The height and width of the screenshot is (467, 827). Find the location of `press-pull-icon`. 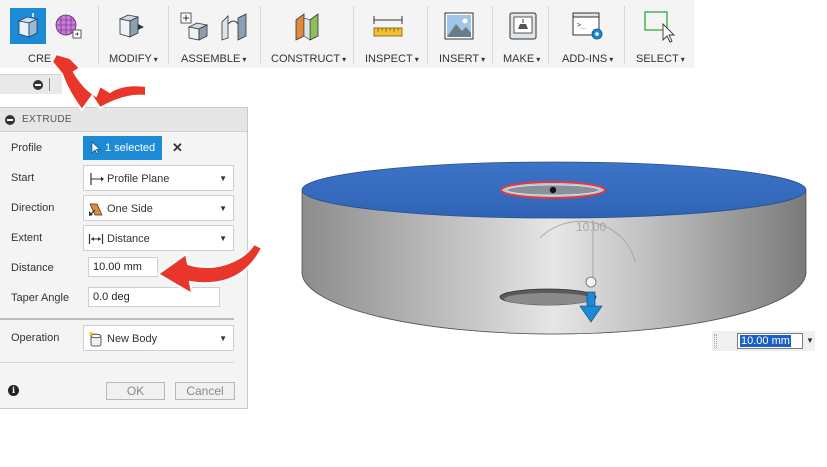

press-pull-icon is located at coordinates (130, 26).